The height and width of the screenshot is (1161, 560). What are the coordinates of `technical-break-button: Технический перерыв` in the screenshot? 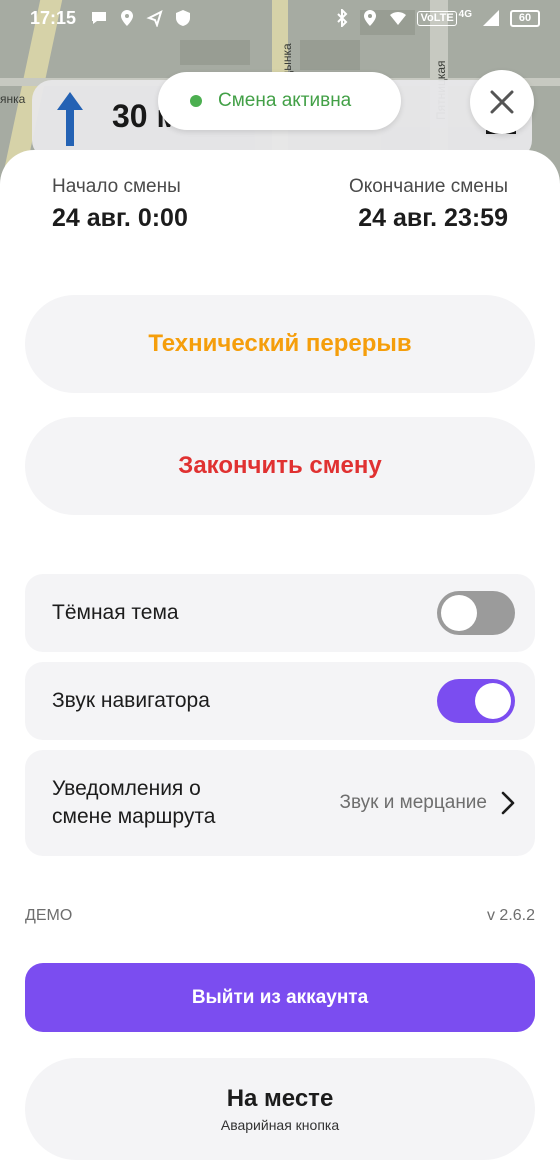 It's located at (280, 344).